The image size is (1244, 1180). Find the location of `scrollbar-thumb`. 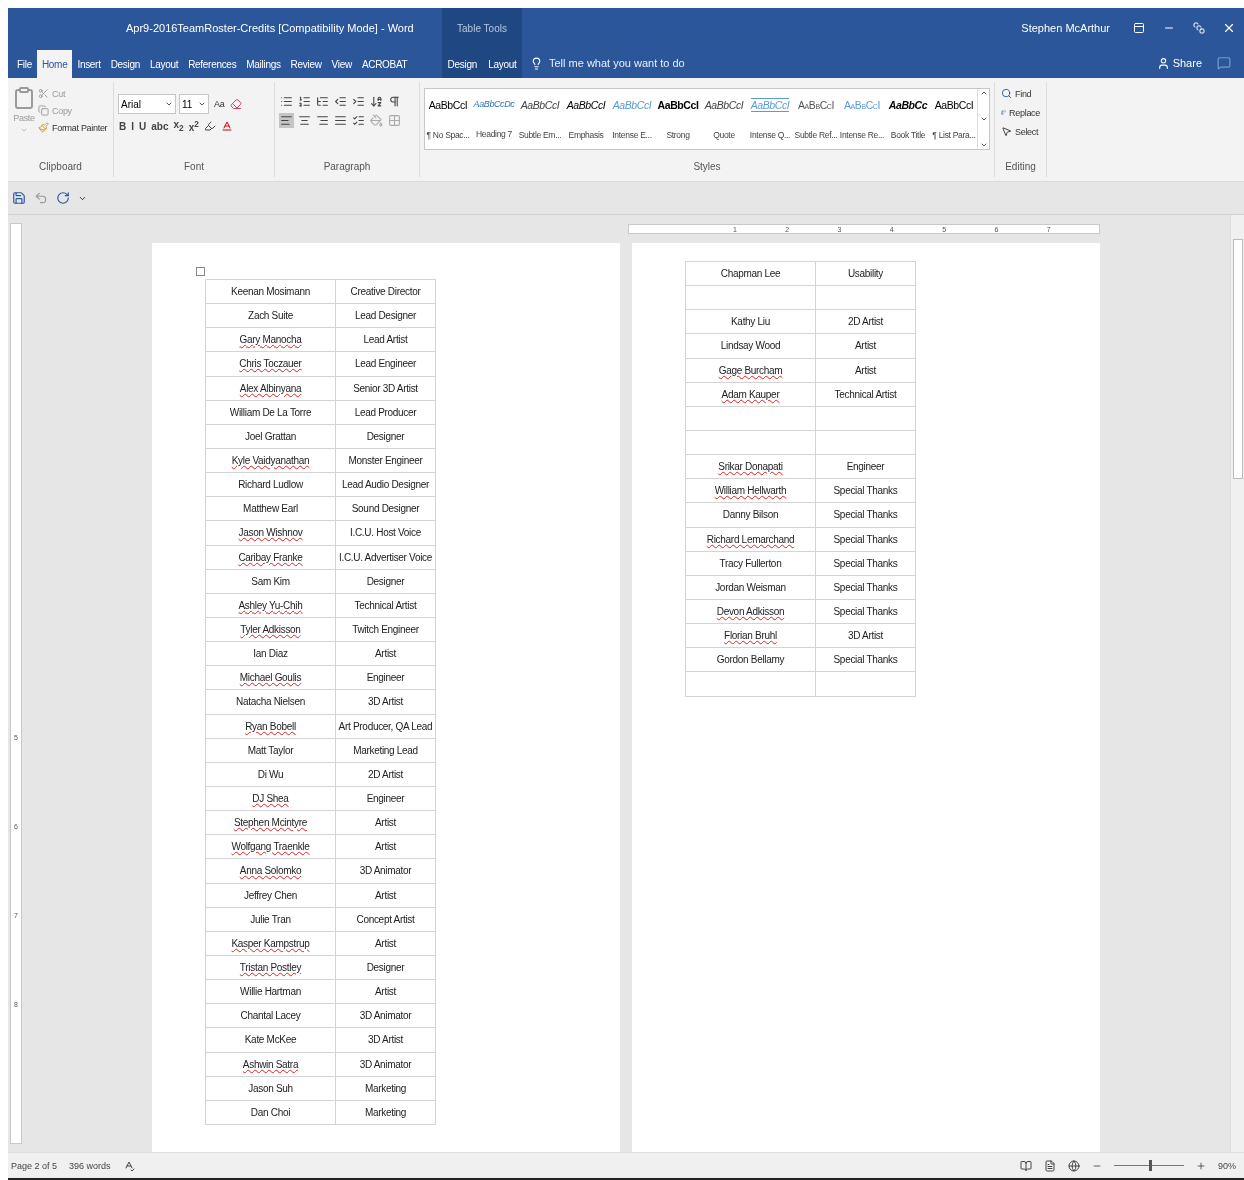

scrollbar-thumb is located at coordinates (1237, 359).